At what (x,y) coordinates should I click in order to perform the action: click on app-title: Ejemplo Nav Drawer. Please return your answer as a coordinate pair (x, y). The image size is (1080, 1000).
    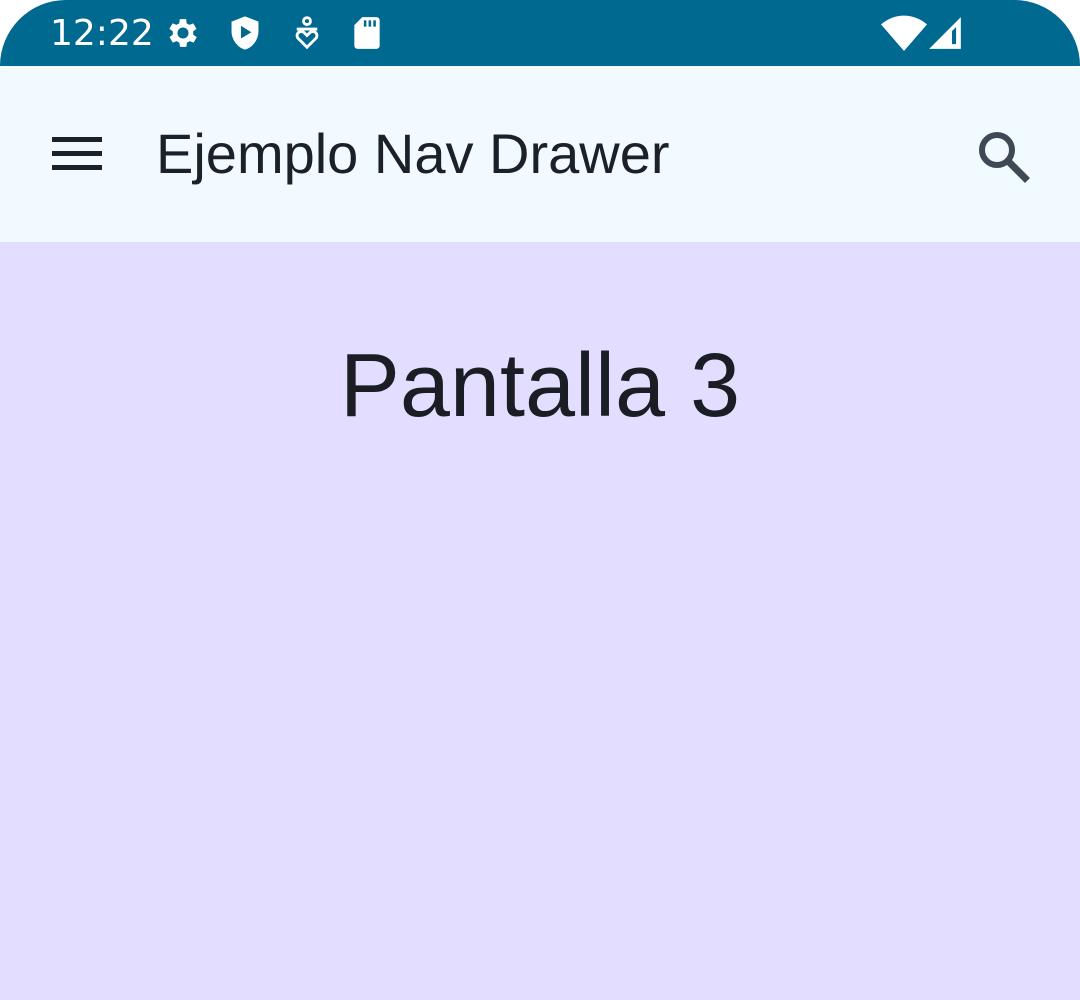
    Looking at the image, I should click on (413, 153).